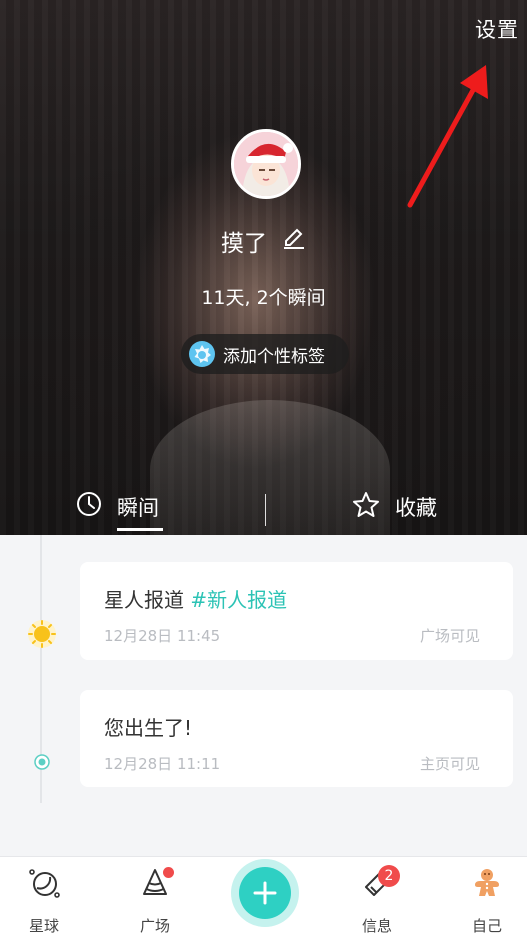  What do you see at coordinates (162, 636) in the screenshot?
I see `moment-time: 12月28日 11:45` at bounding box center [162, 636].